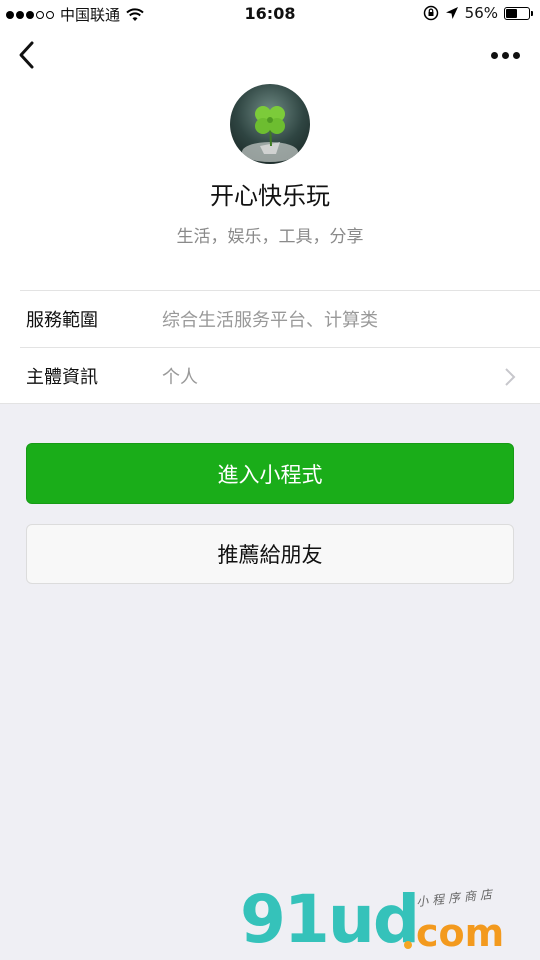 Image resolution: width=540 pixels, height=960 pixels. Describe the element at coordinates (510, 377) in the screenshot. I see `chevron-right-icon` at that location.